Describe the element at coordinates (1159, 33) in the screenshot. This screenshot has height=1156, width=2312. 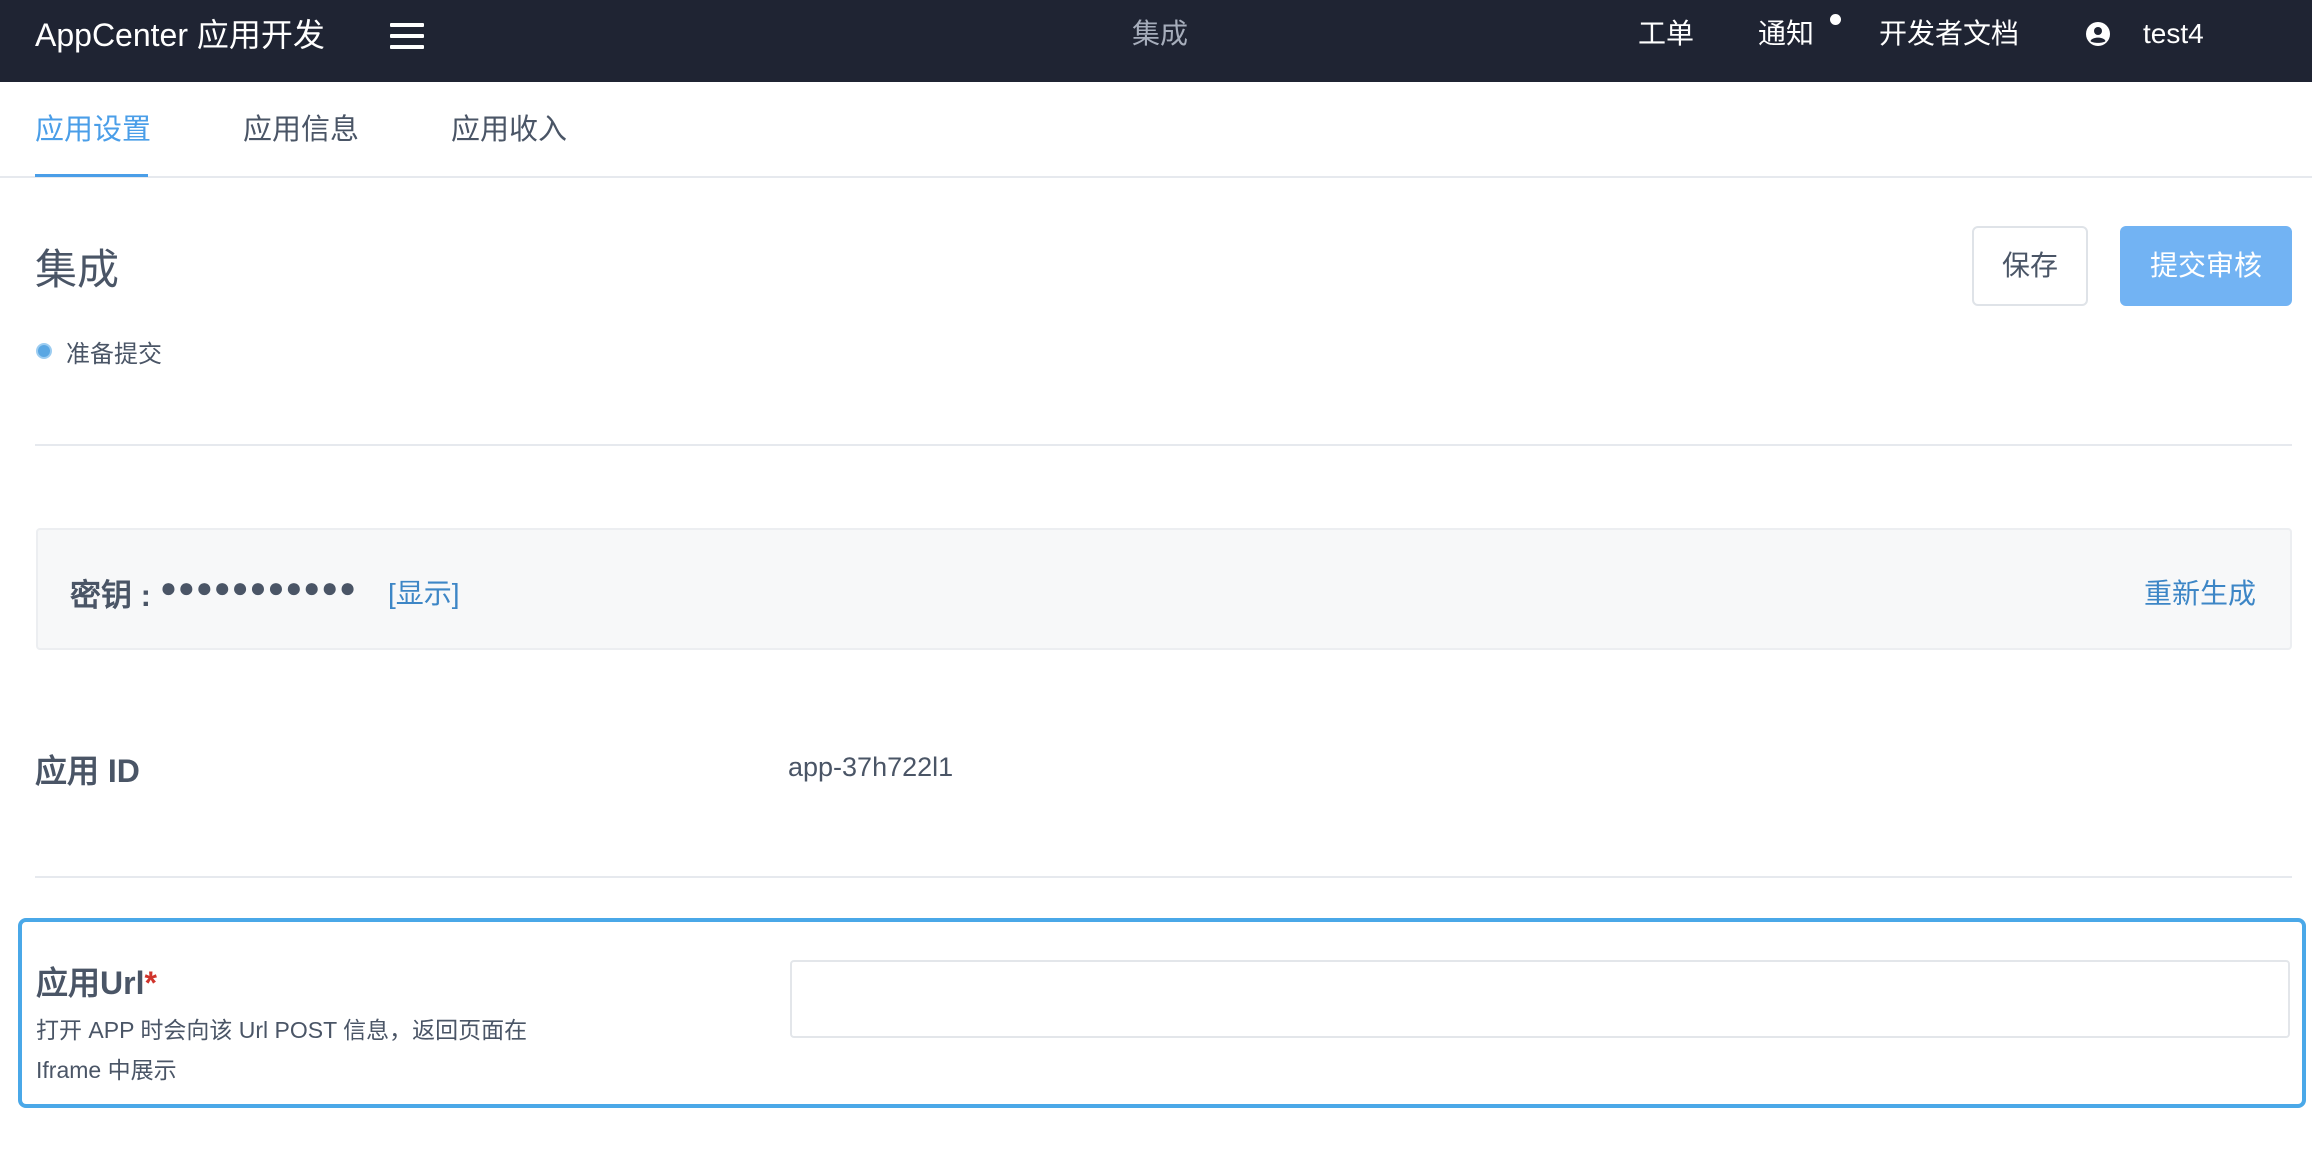
I see `header-page-title: 集成` at that location.